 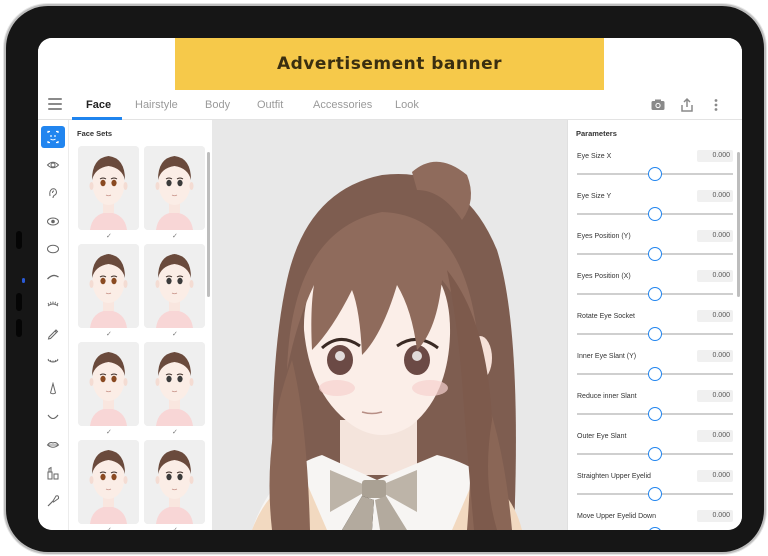 I want to click on parameter-row: Reduce inner Slant 0.000, so click(x=655, y=411).